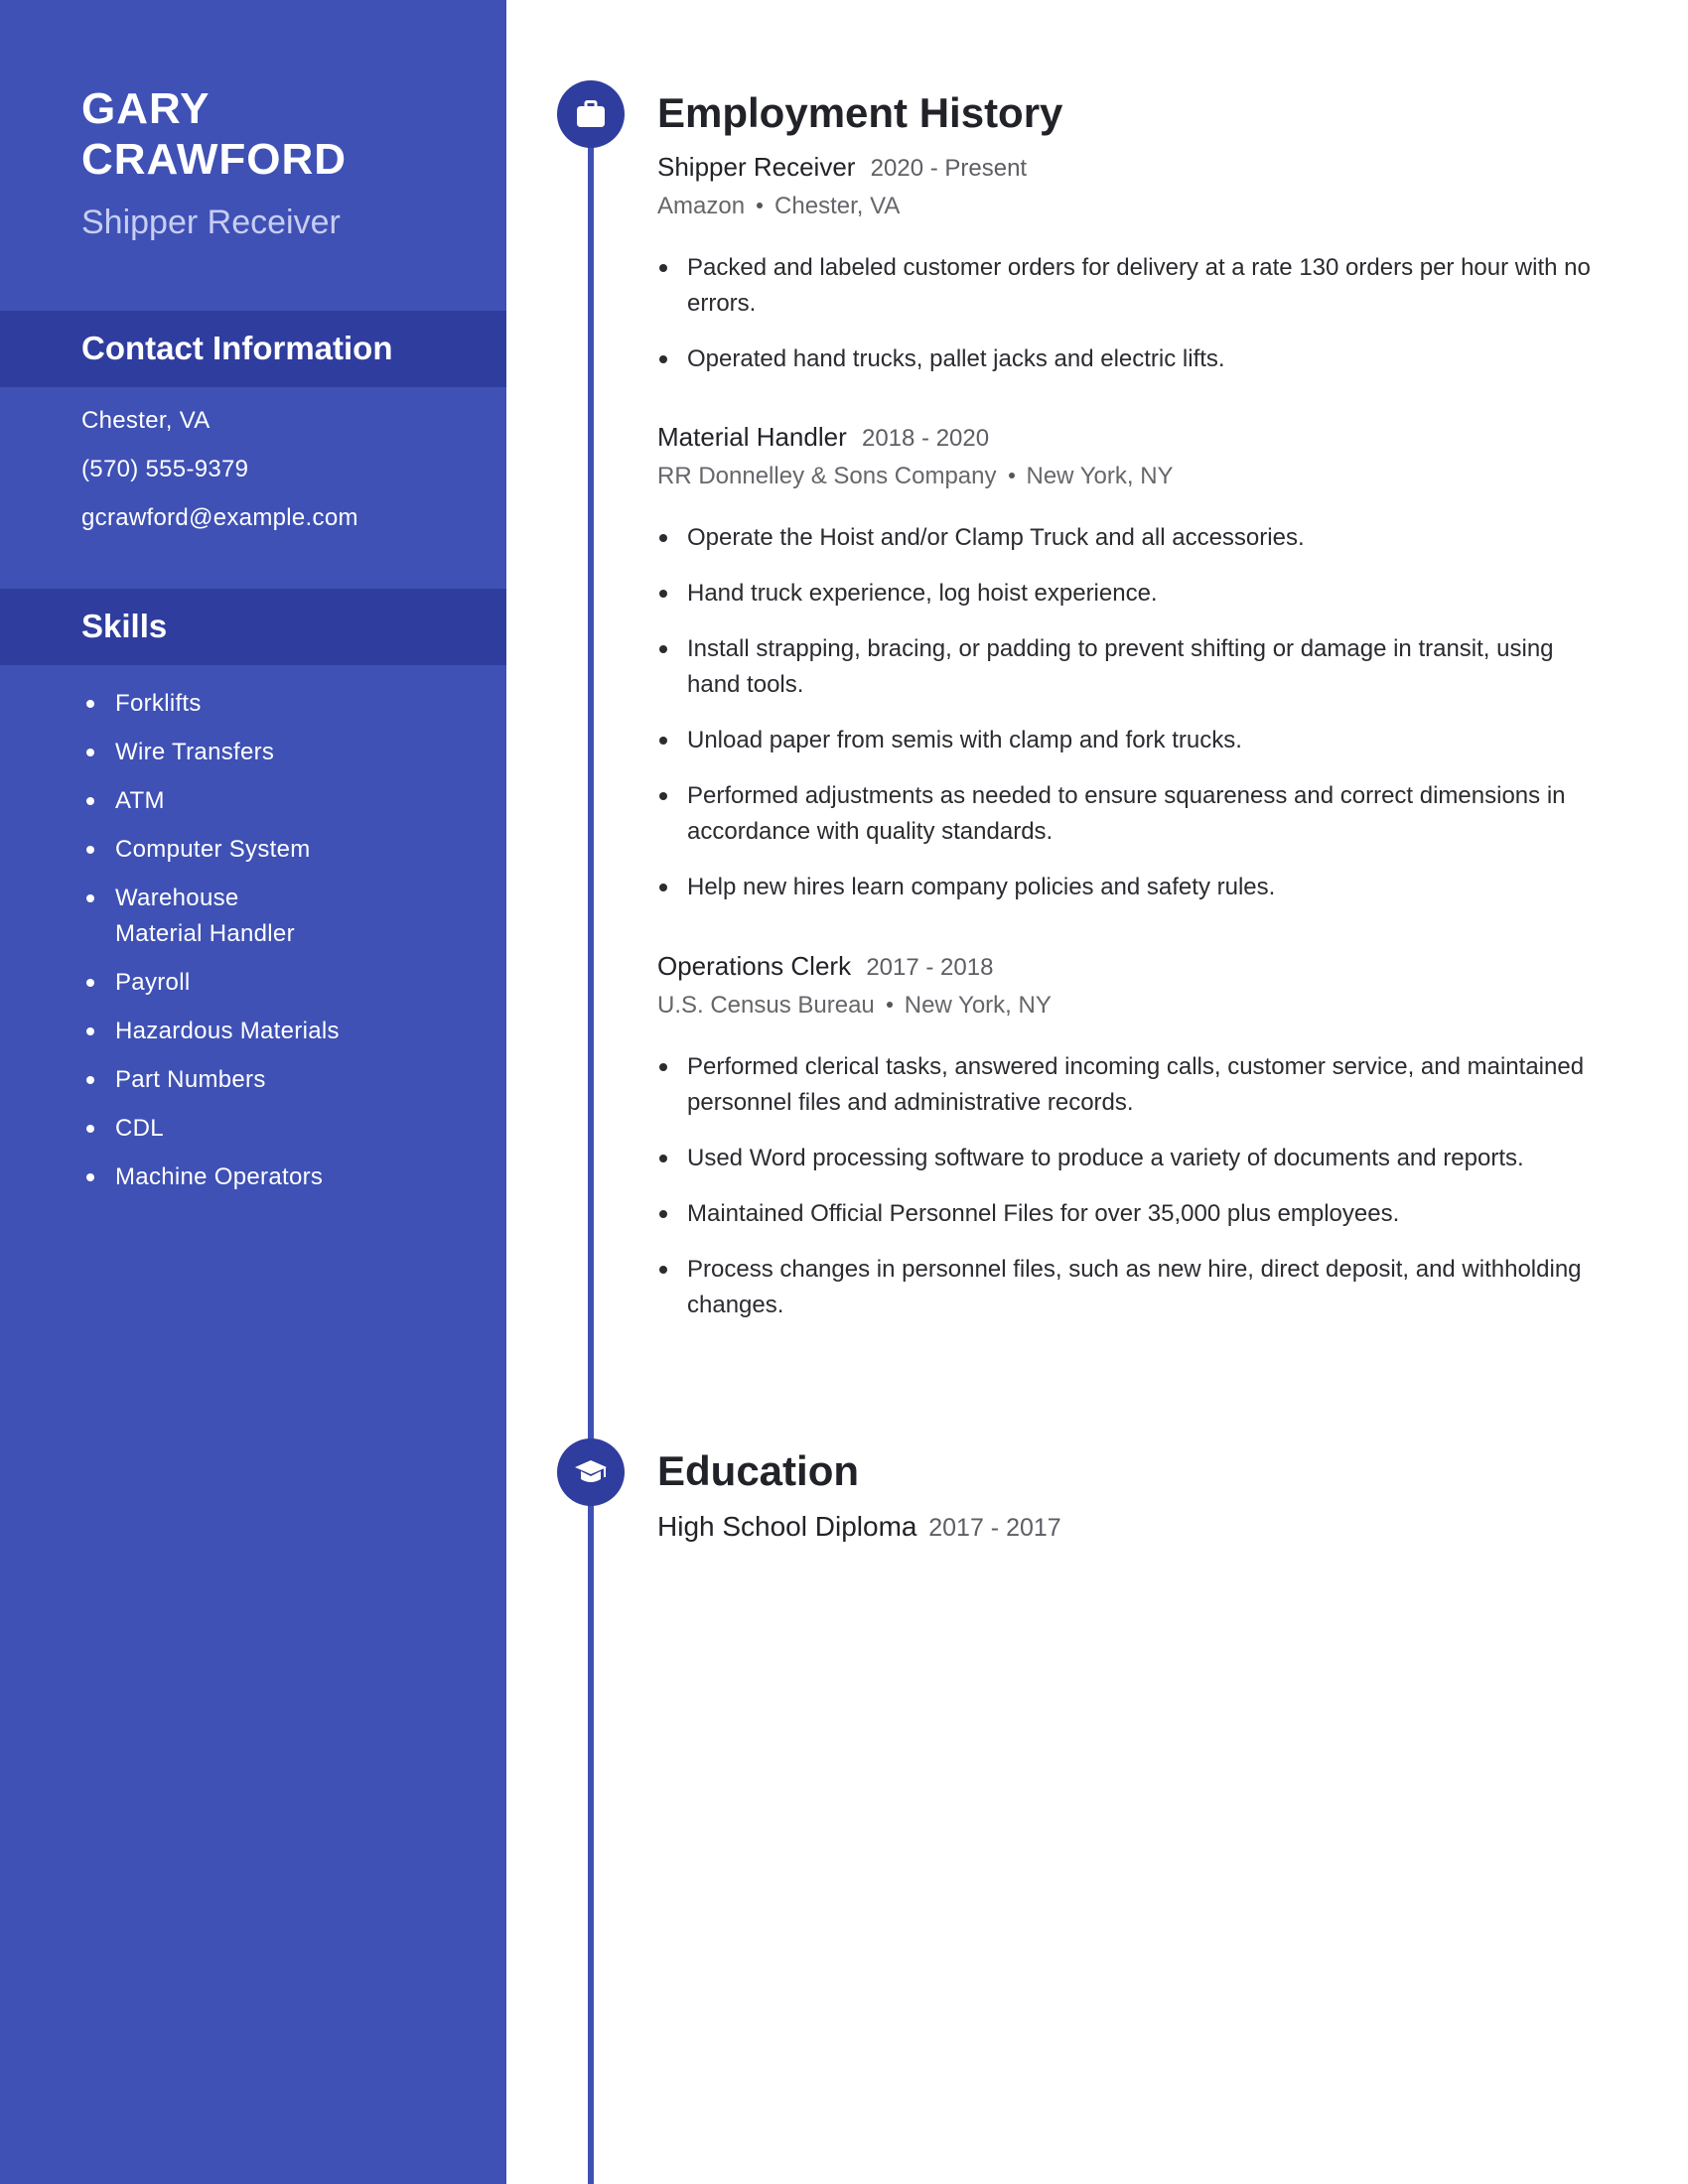 This screenshot has height=2184, width=1688. Describe the element at coordinates (260, 983) in the screenshot. I see `skill-item: Payroll` at that location.